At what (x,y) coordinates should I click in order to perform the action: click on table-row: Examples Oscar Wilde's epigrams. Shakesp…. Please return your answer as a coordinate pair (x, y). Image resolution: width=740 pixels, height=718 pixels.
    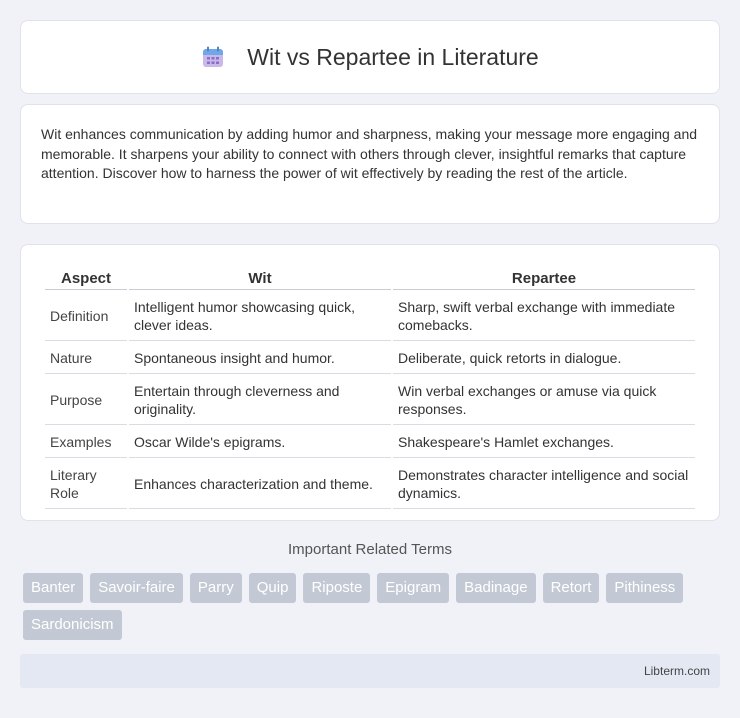
    Looking at the image, I should click on (370, 442).